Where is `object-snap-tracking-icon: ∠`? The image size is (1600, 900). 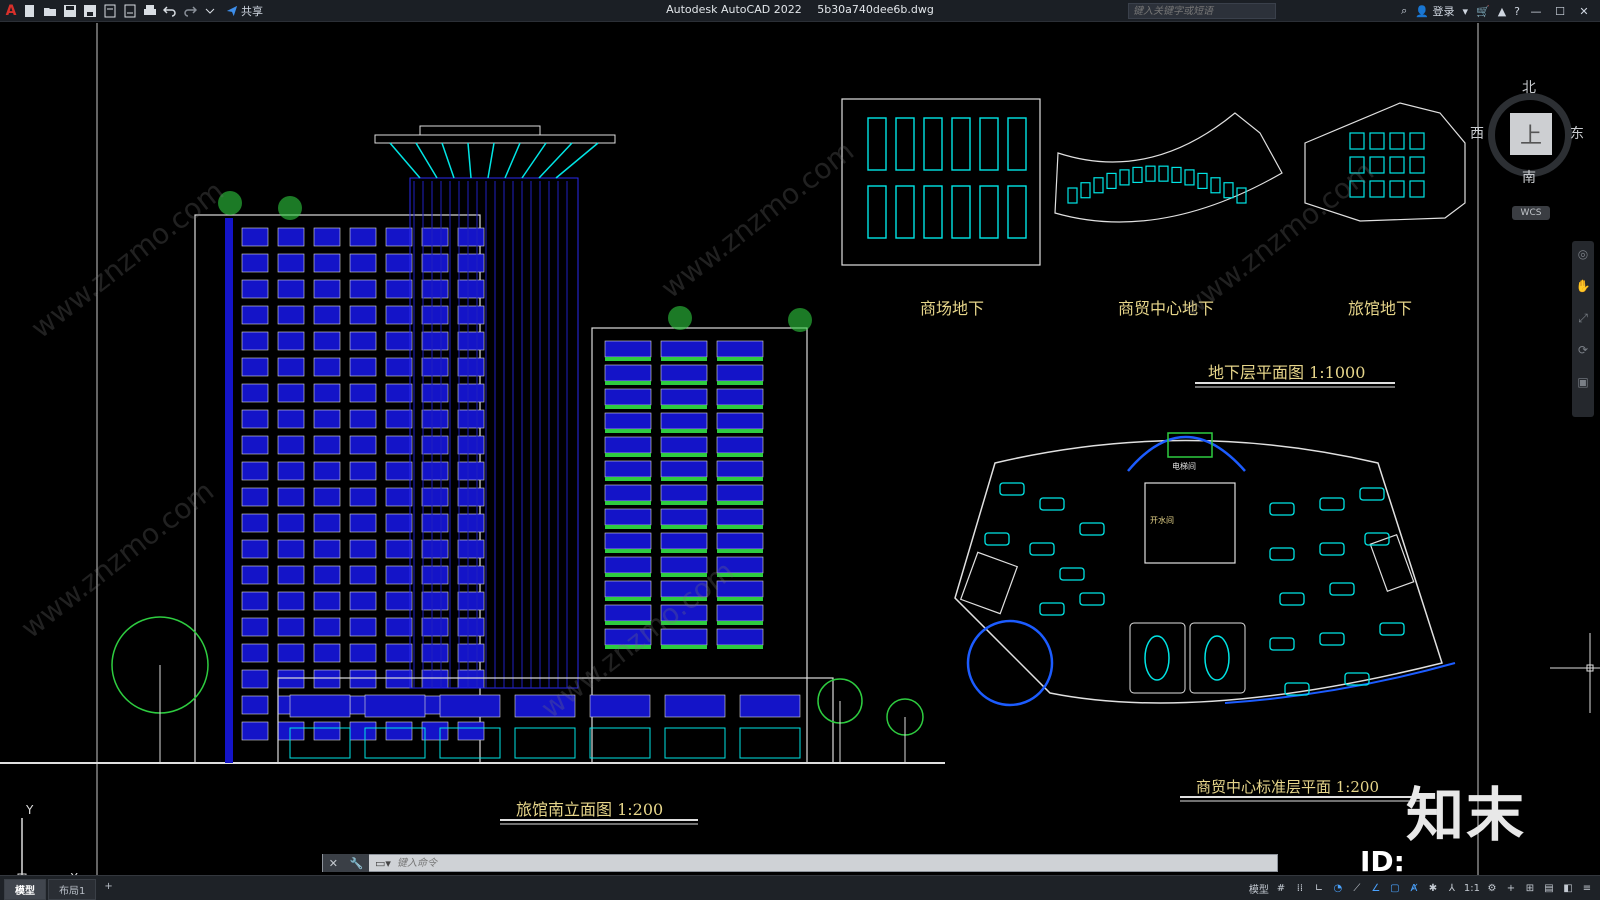 object-snap-tracking-icon: ∠ is located at coordinates (1376, 888).